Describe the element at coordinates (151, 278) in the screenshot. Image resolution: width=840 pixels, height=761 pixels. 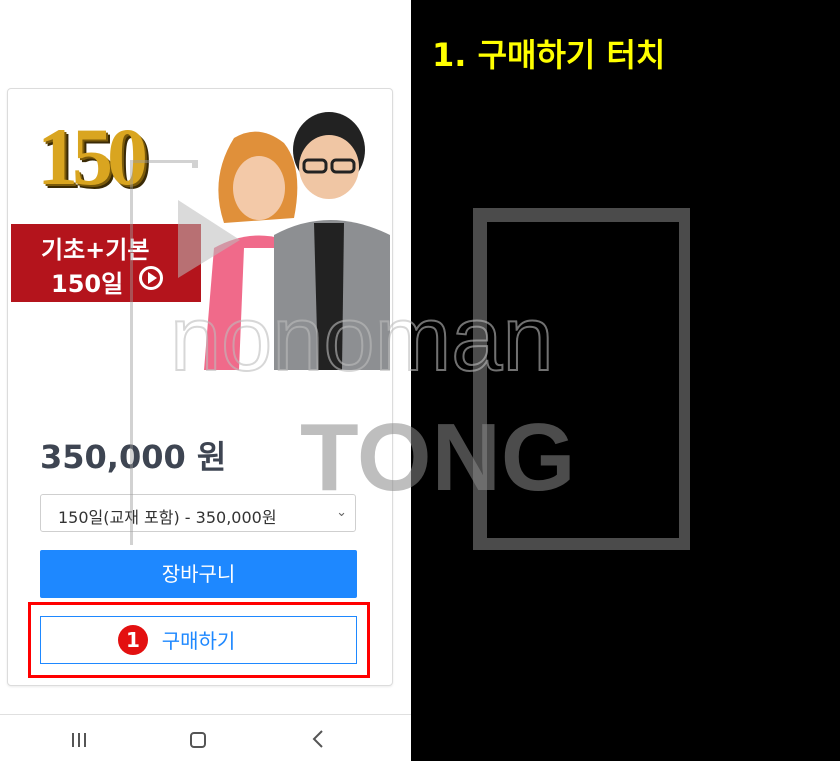
I see `play-circle-icon` at that location.